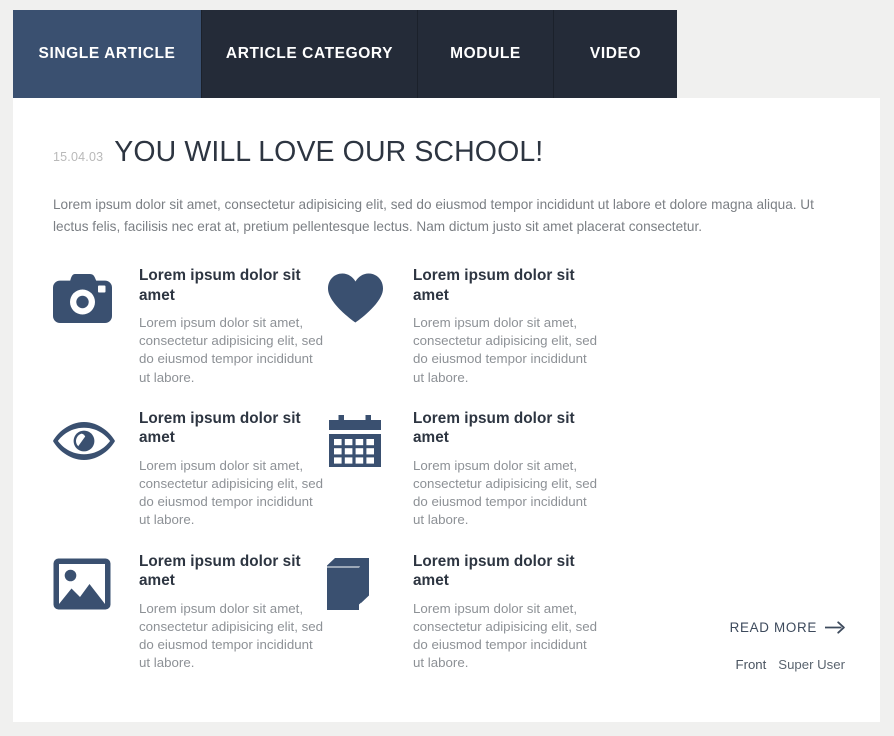 This screenshot has width=894, height=736. Describe the element at coordinates (751, 664) in the screenshot. I see `meta-category: Front` at that location.